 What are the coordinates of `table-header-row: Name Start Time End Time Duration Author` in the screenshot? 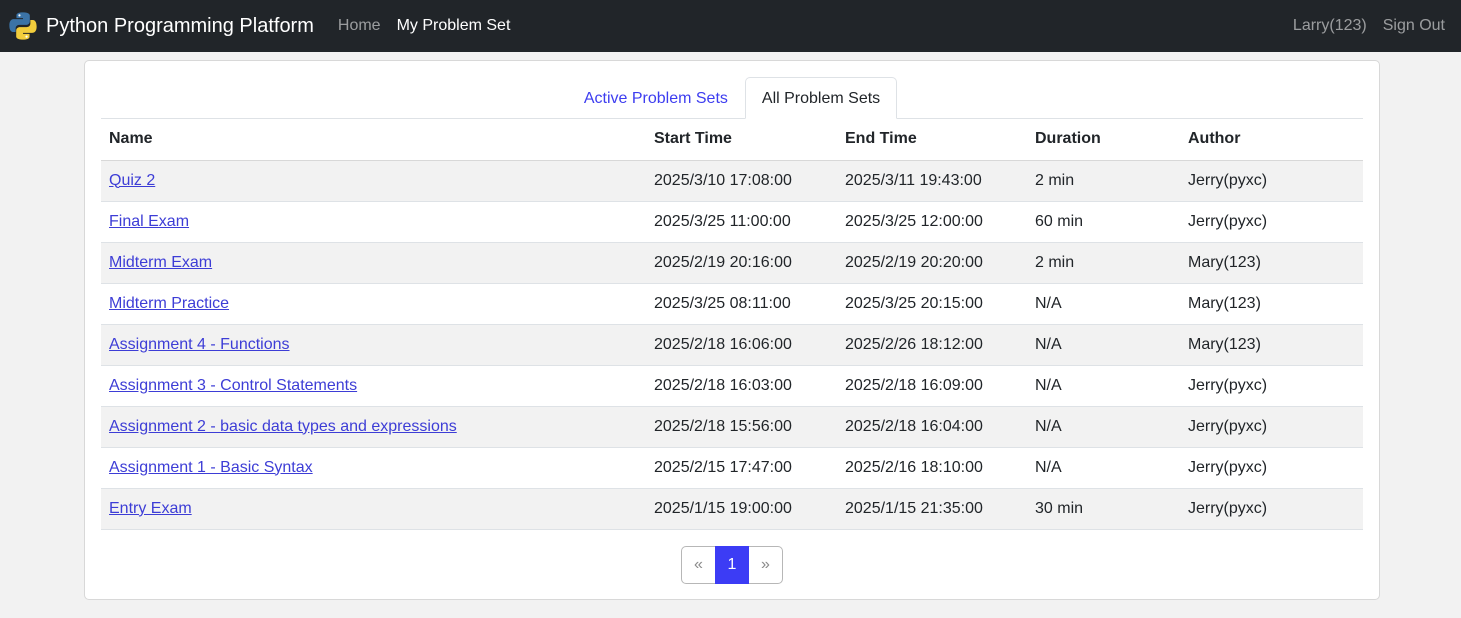 It's located at (732, 140).